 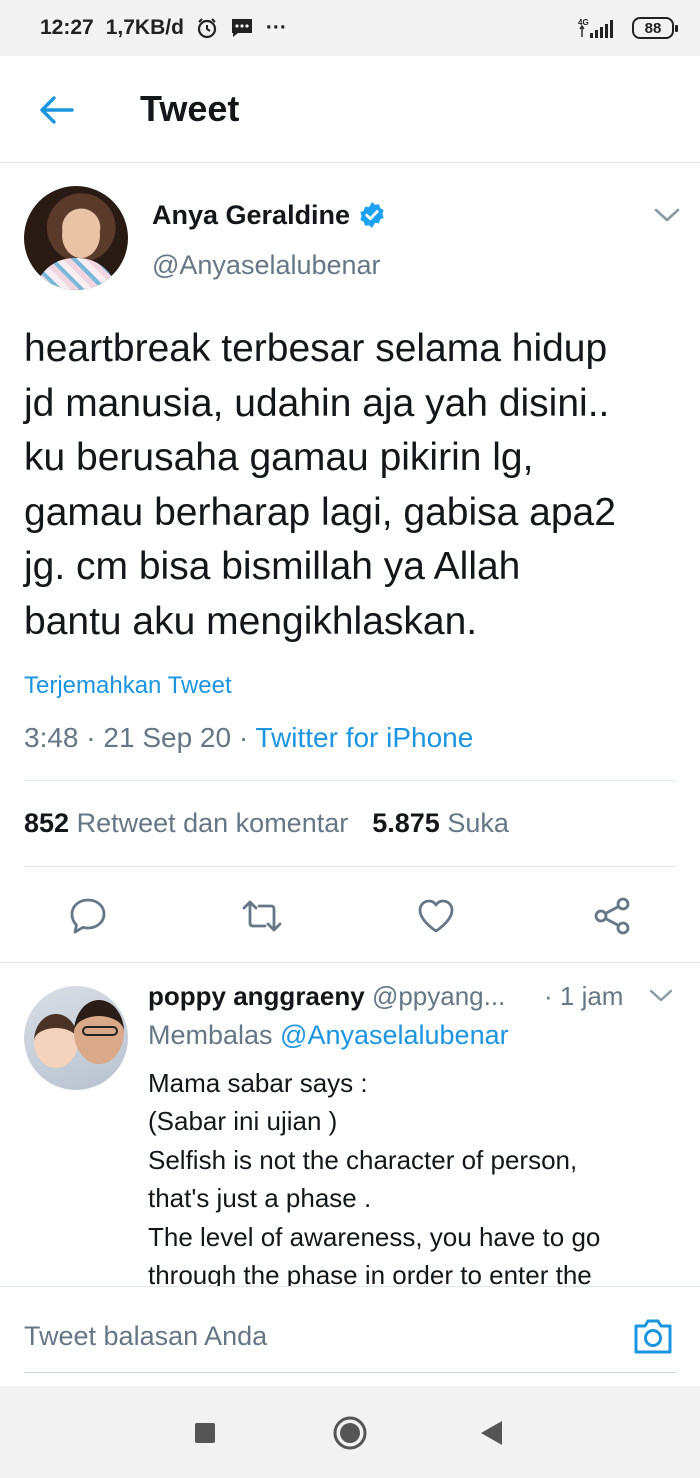 I want to click on reply-text-line: that's just a phase ., so click(x=260, y=1198).